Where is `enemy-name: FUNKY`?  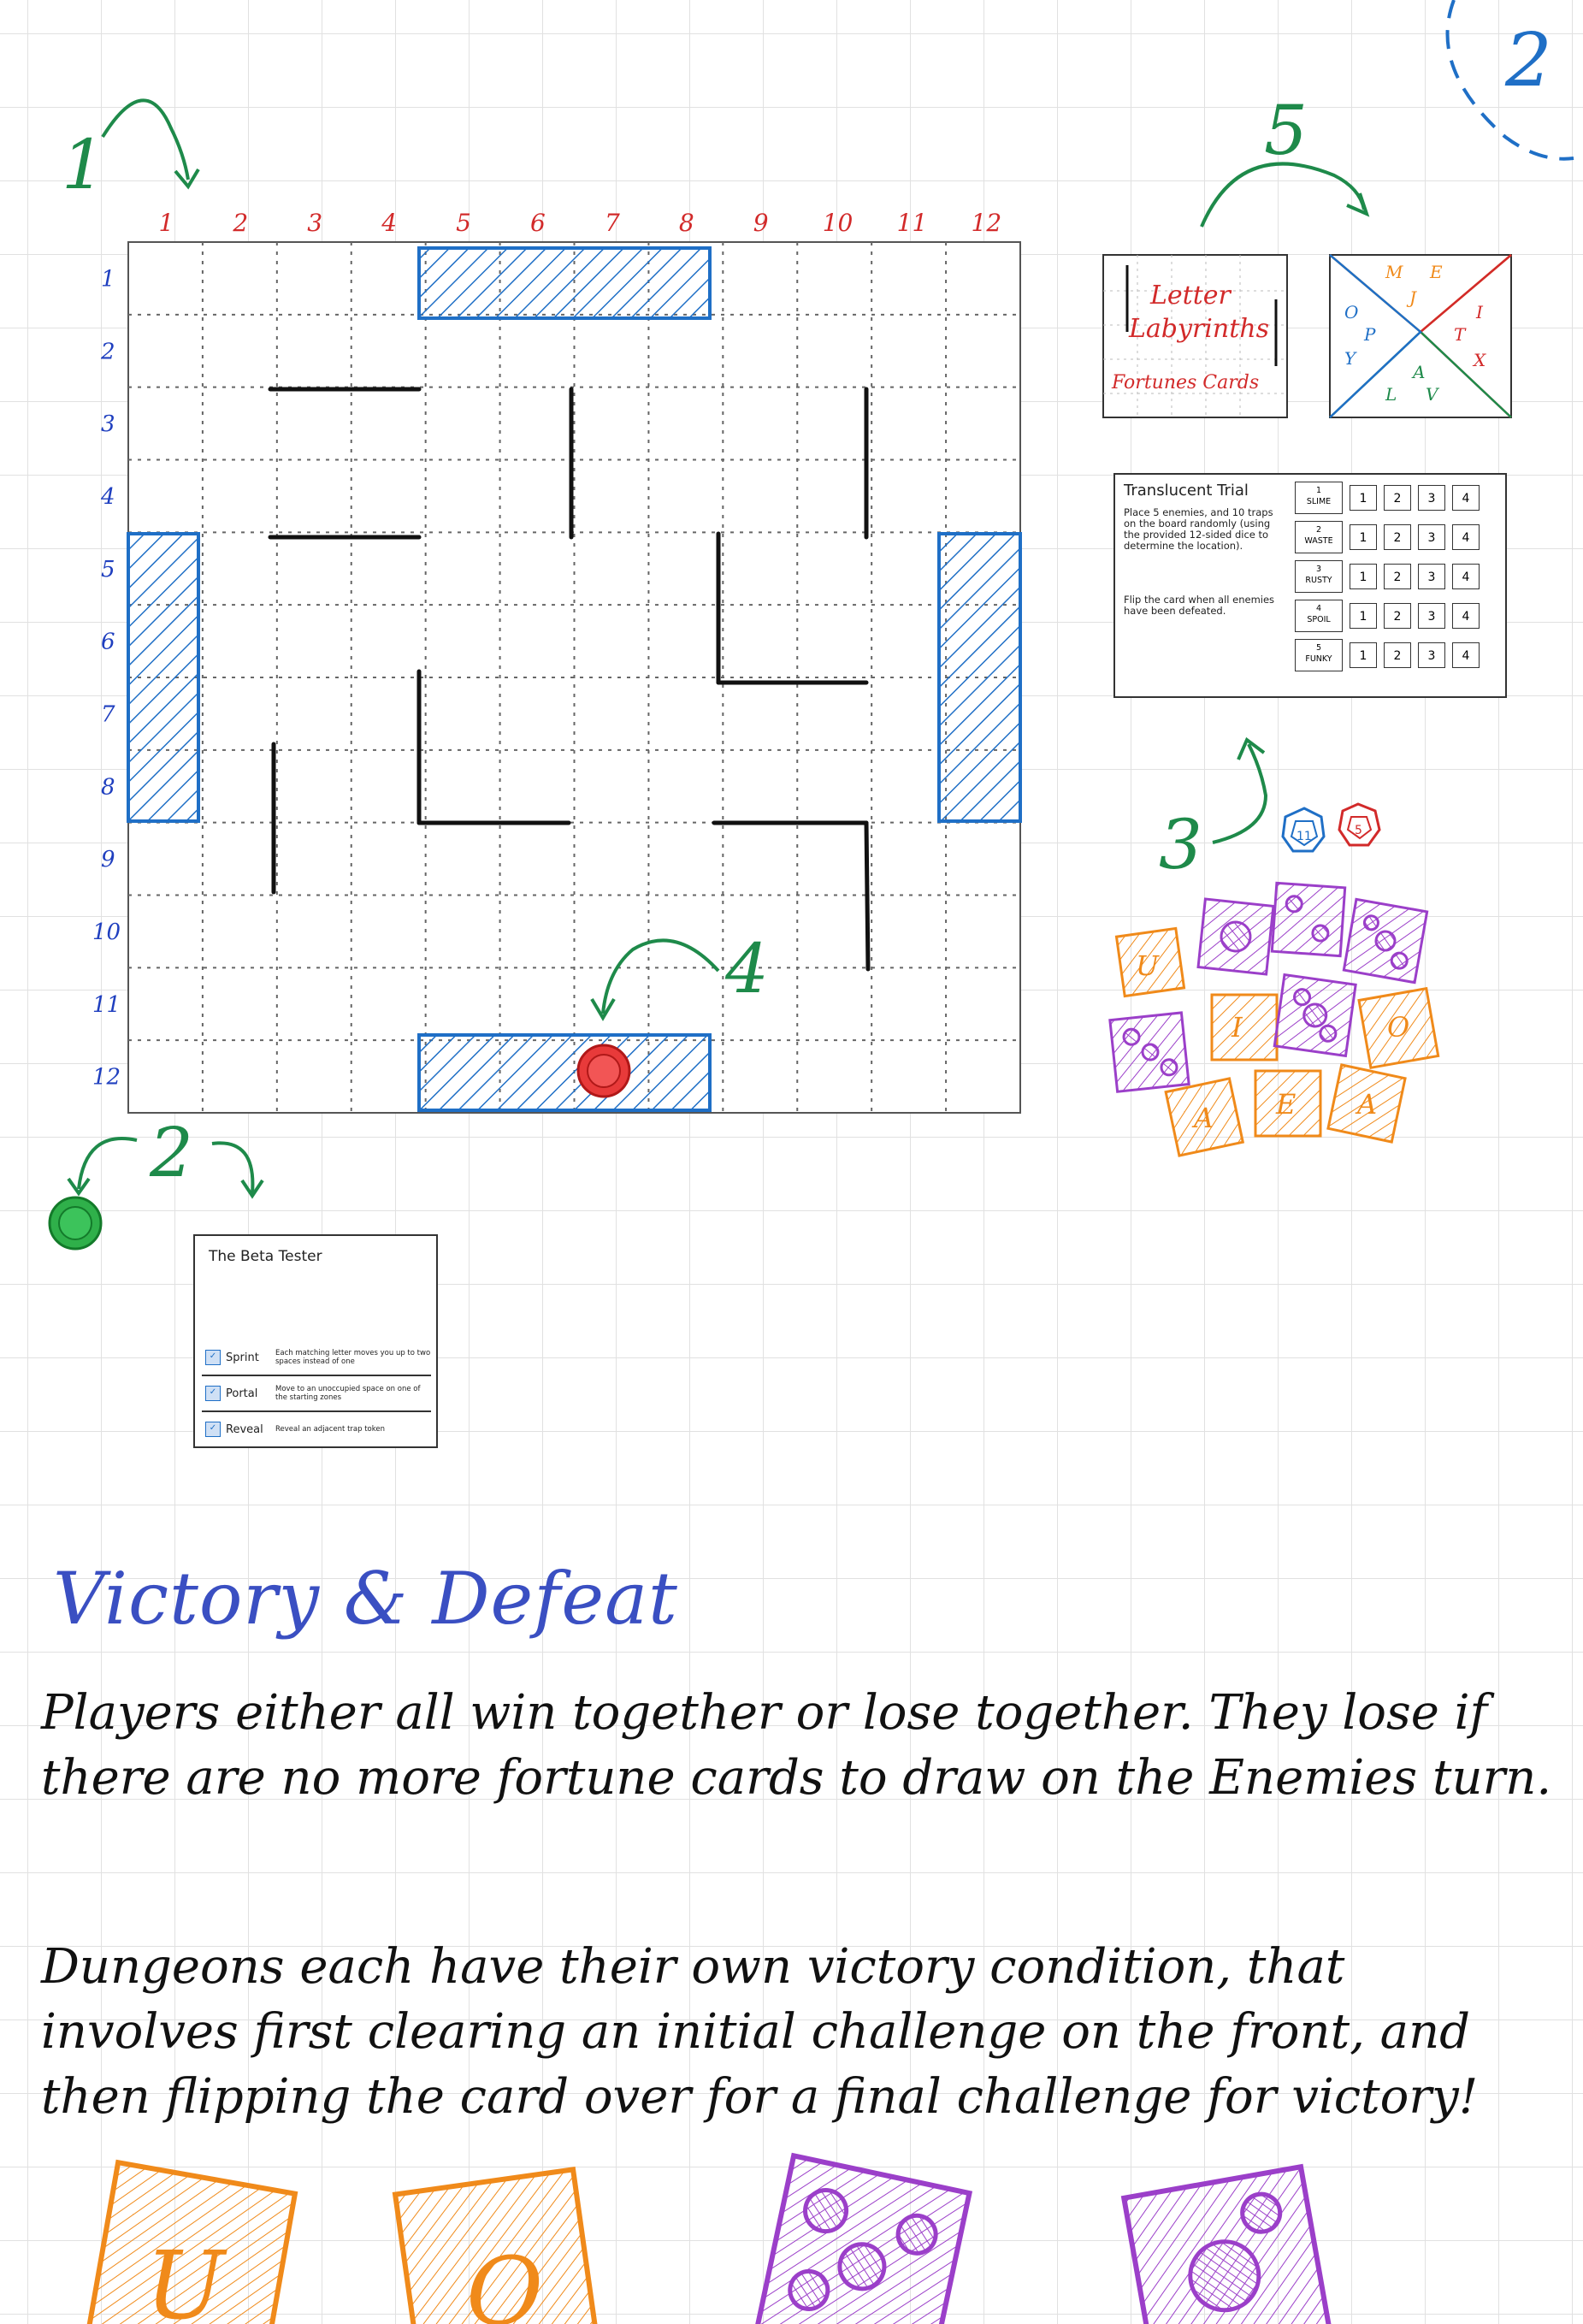 enemy-name: FUNKY is located at coordinates (1318, 659).